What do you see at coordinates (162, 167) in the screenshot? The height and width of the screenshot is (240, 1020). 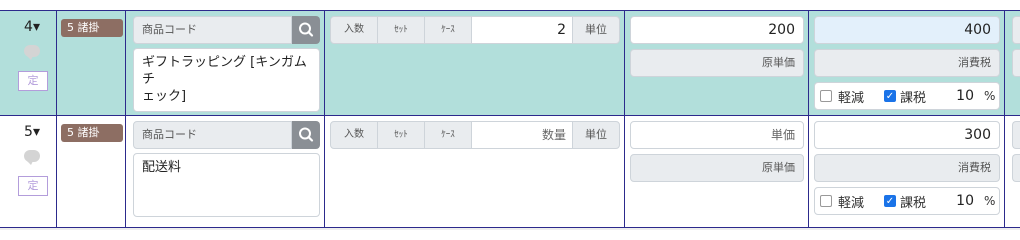 I see `item-name-line: 配送料` at bounding box center [162, 167].